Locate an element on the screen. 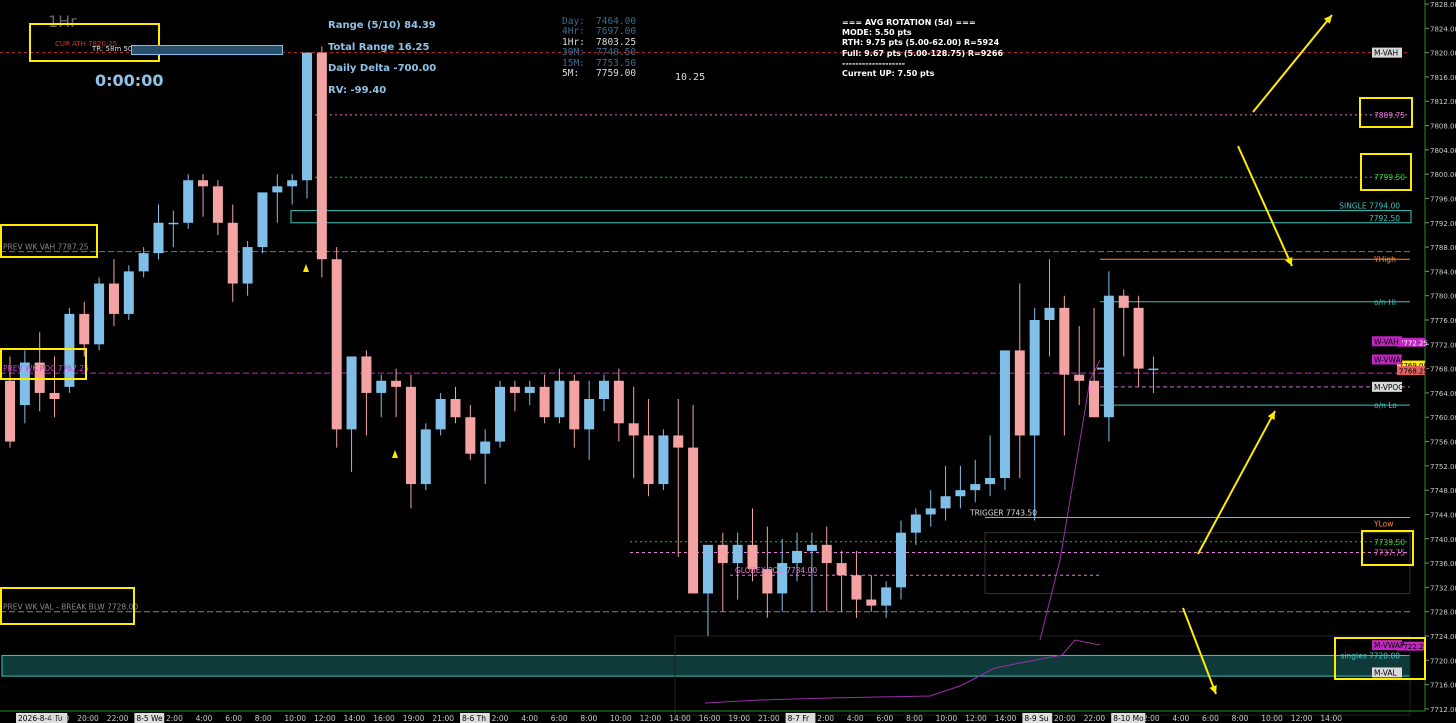 The height and width of the screenshot is (723, 1456). y-tick-label: 7764.00 is located at coordinates (1443, 394).